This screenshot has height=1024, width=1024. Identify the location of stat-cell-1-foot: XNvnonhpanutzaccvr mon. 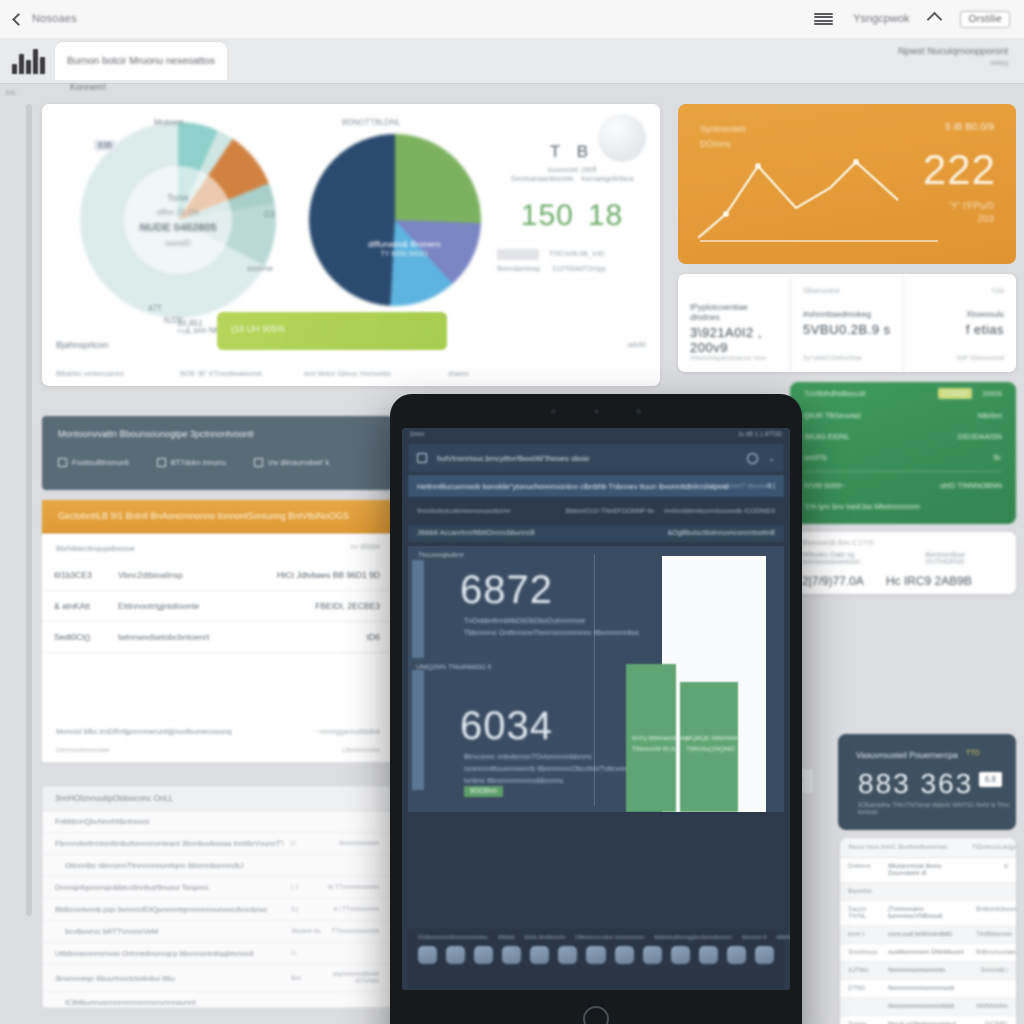
(728, 358).